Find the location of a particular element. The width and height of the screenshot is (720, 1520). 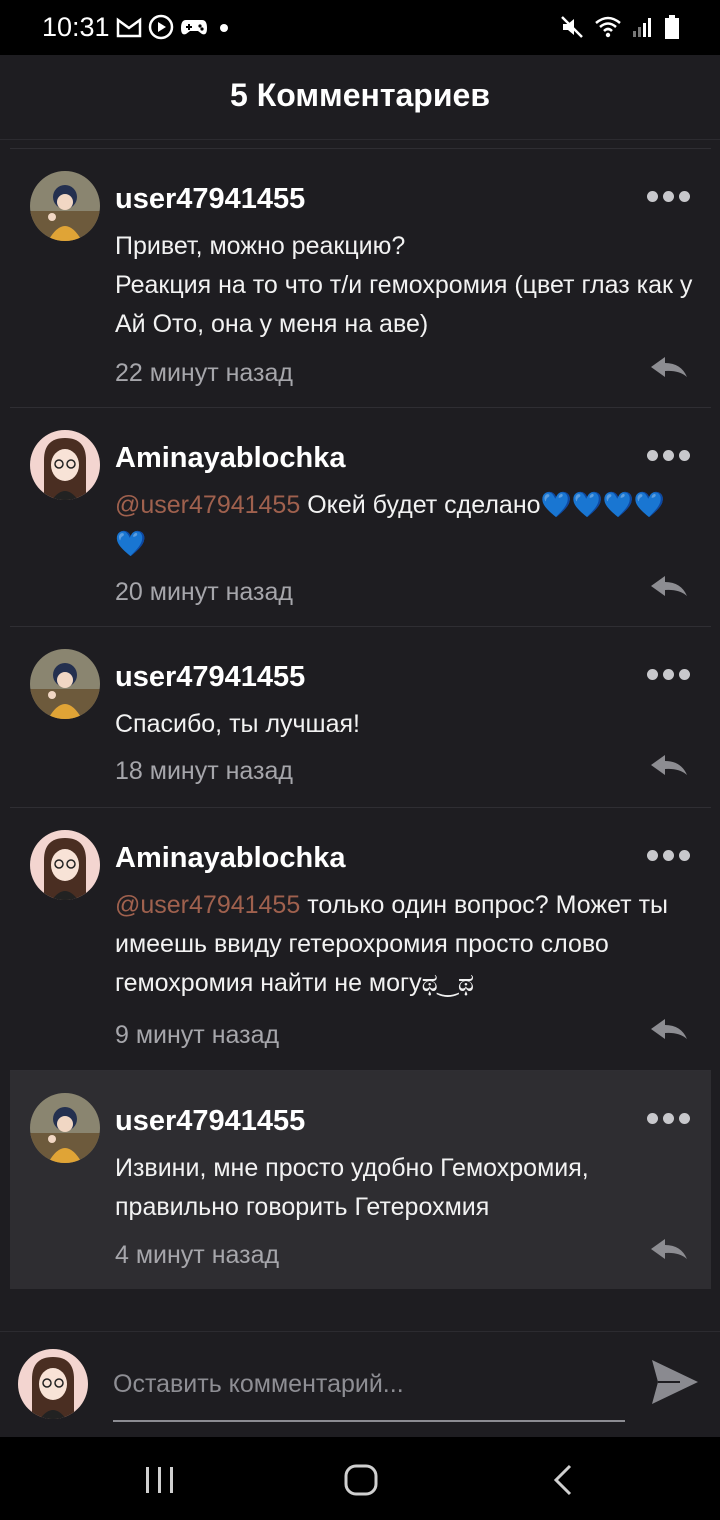

comment-time: 4 минут назад is located at coordinates (197, 1255).